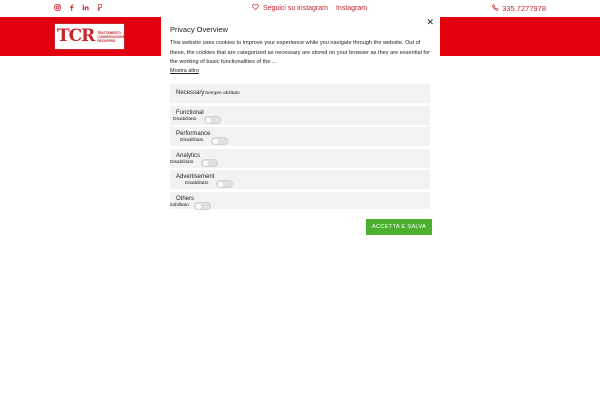 The height and width of the screenshot is (400, 600). What do you see at coordinates (202, 206) in the screenshot?
I see `others-toggle` at bounding box center [202, 206].